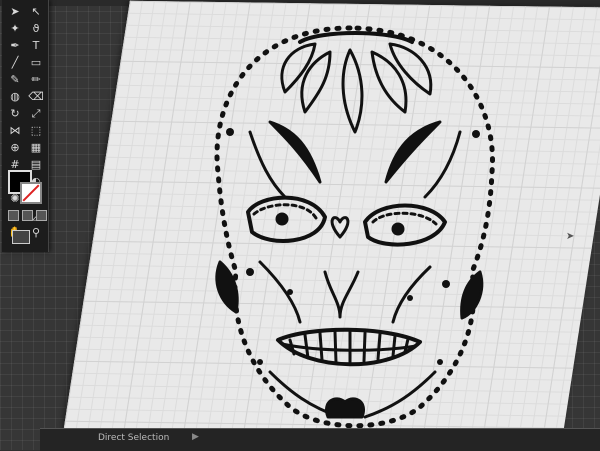 The image size is (600, 451). I want to click on free-transform-tool-icon: ⬚, so click(36, 131).